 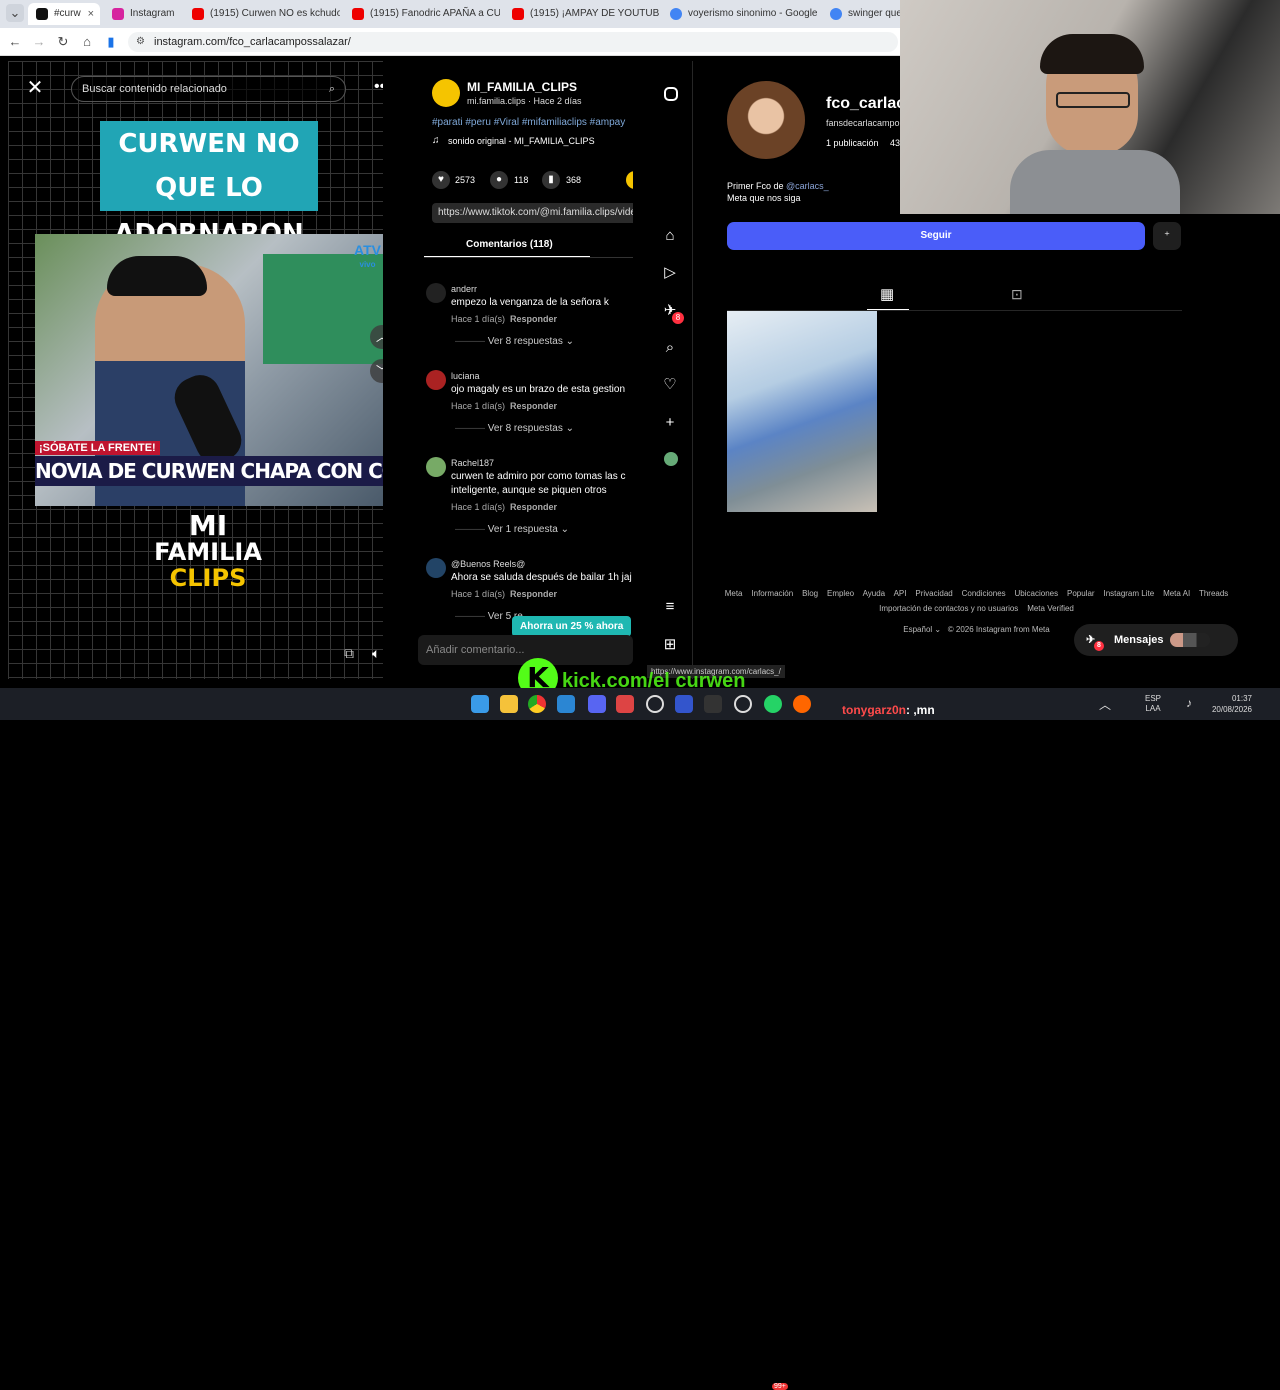 What do you see at coordinates (670, 423) in the screenshot?
I see `create-icon: +` at bounding box center [670, 423].